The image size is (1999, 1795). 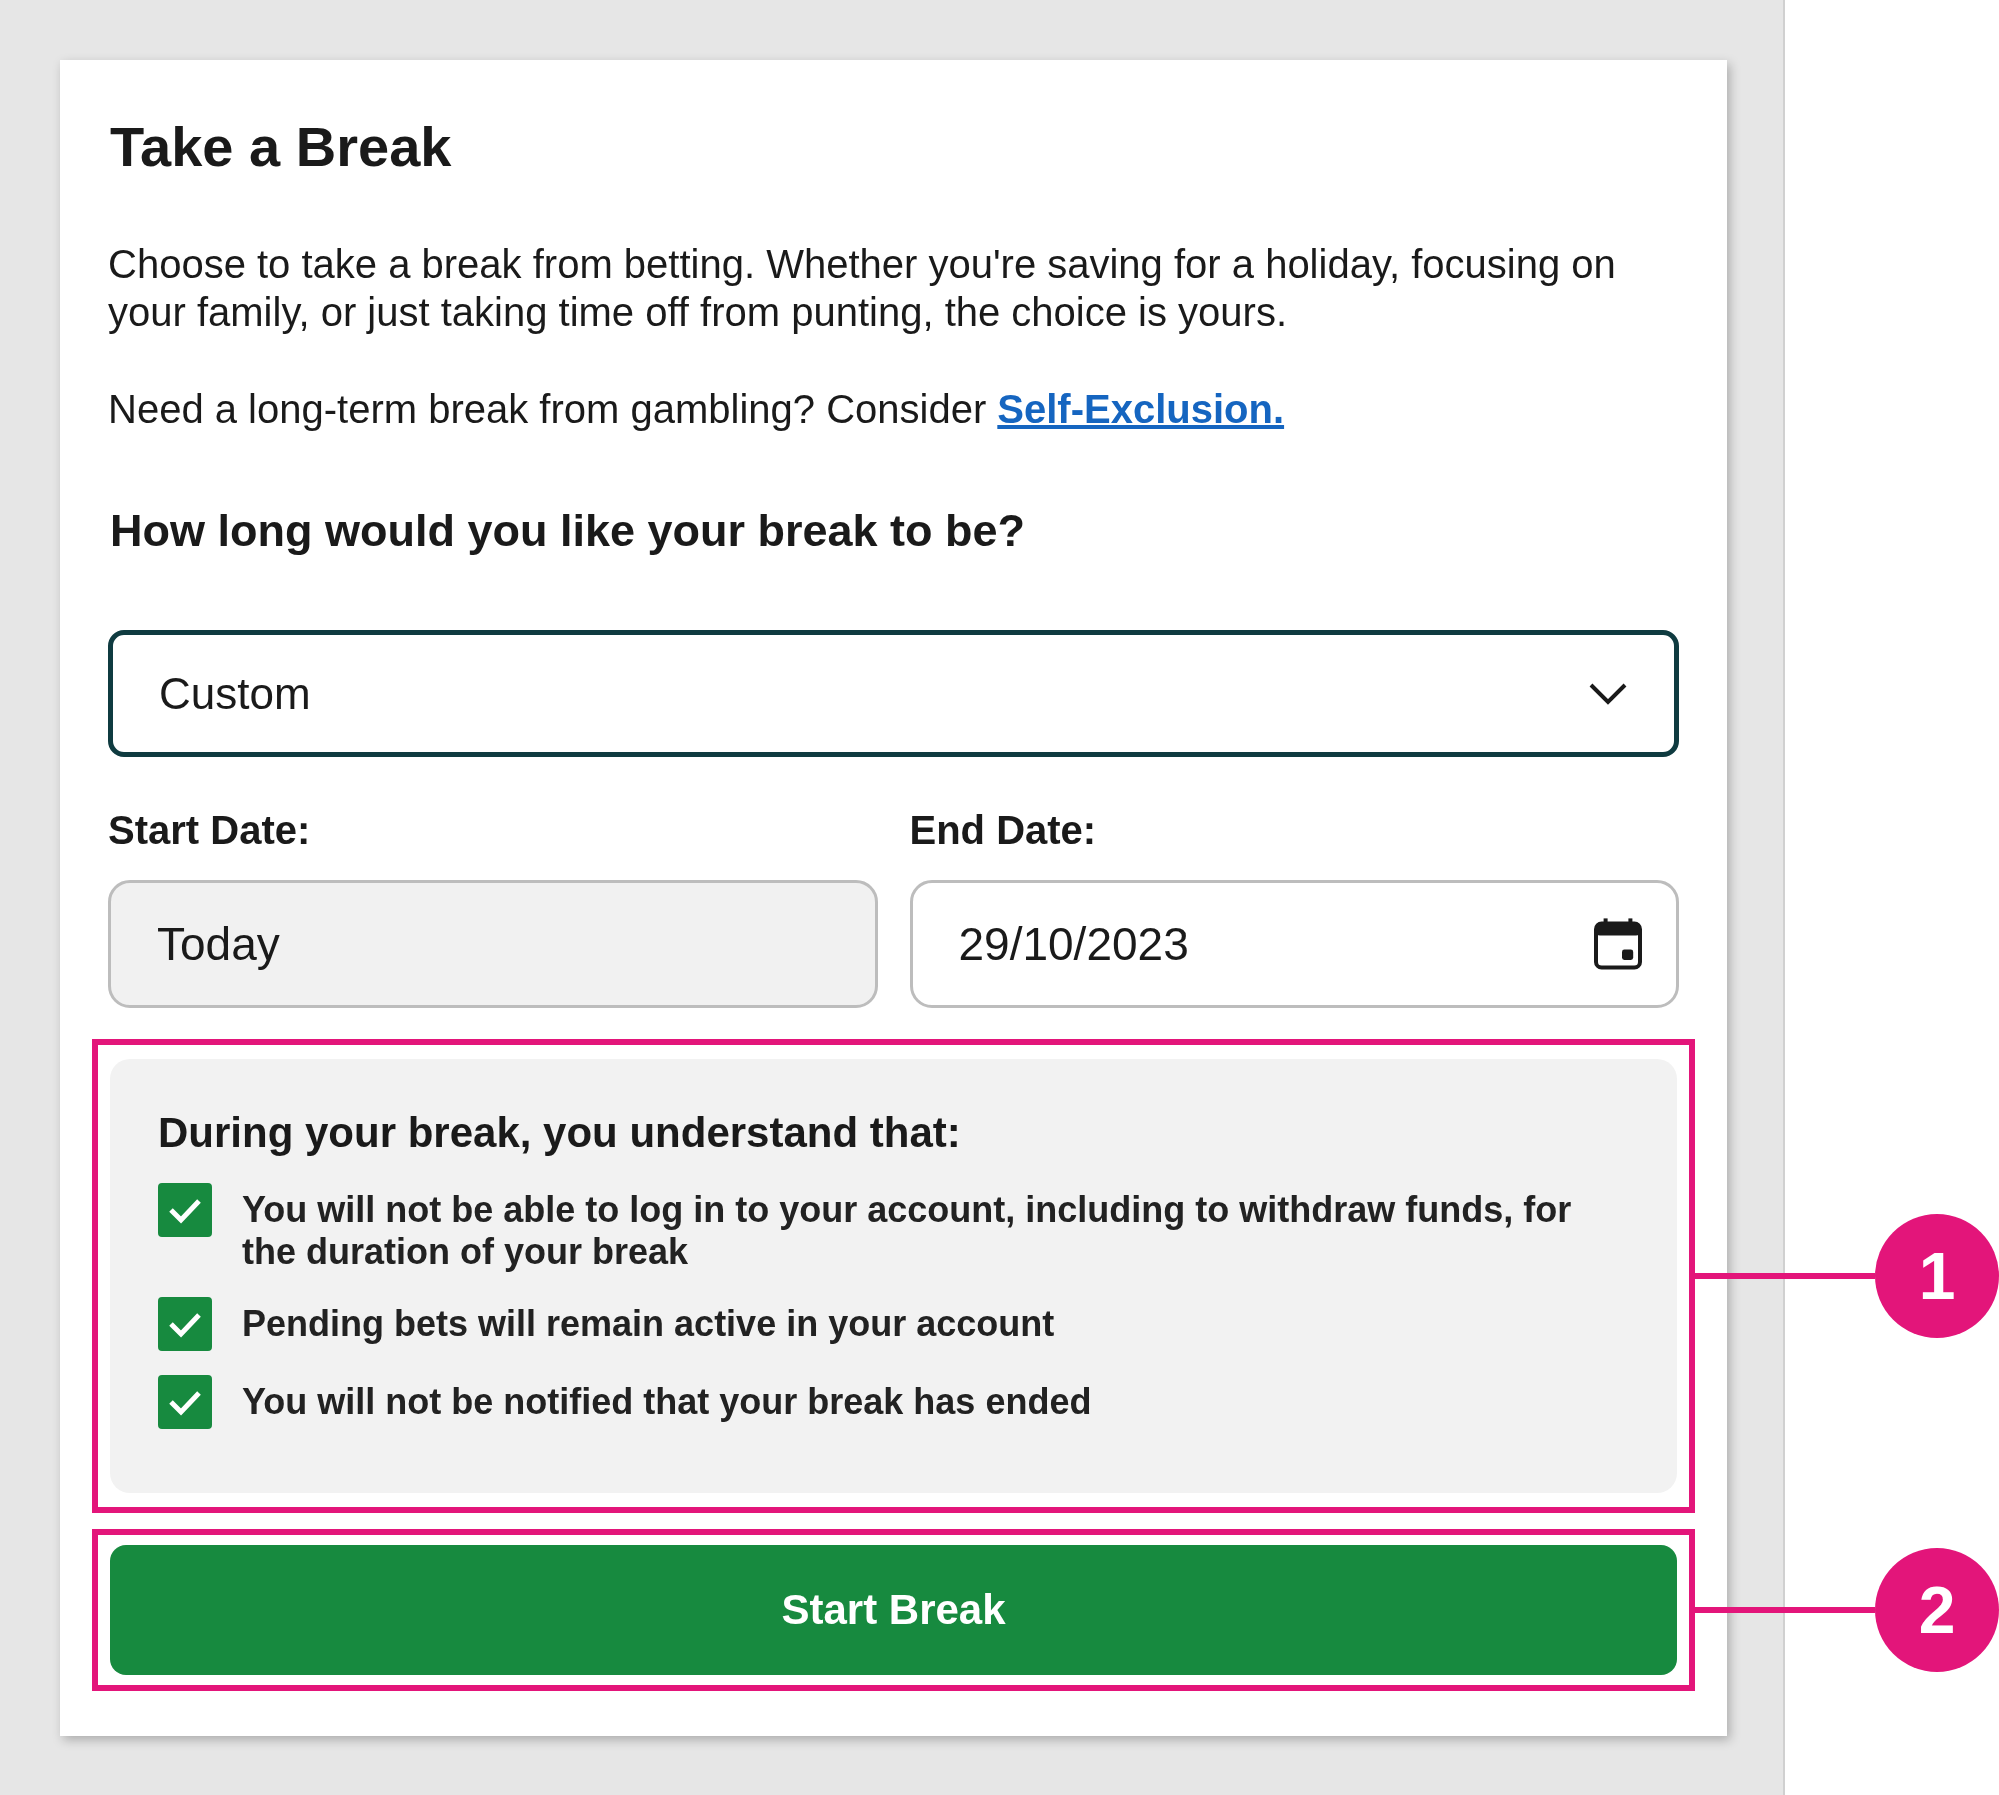 What do you see at coordinates (568, 530) in the screenshot?
I see `question-heading: How long would you like your break to be?` at bounding box center [568, 530].